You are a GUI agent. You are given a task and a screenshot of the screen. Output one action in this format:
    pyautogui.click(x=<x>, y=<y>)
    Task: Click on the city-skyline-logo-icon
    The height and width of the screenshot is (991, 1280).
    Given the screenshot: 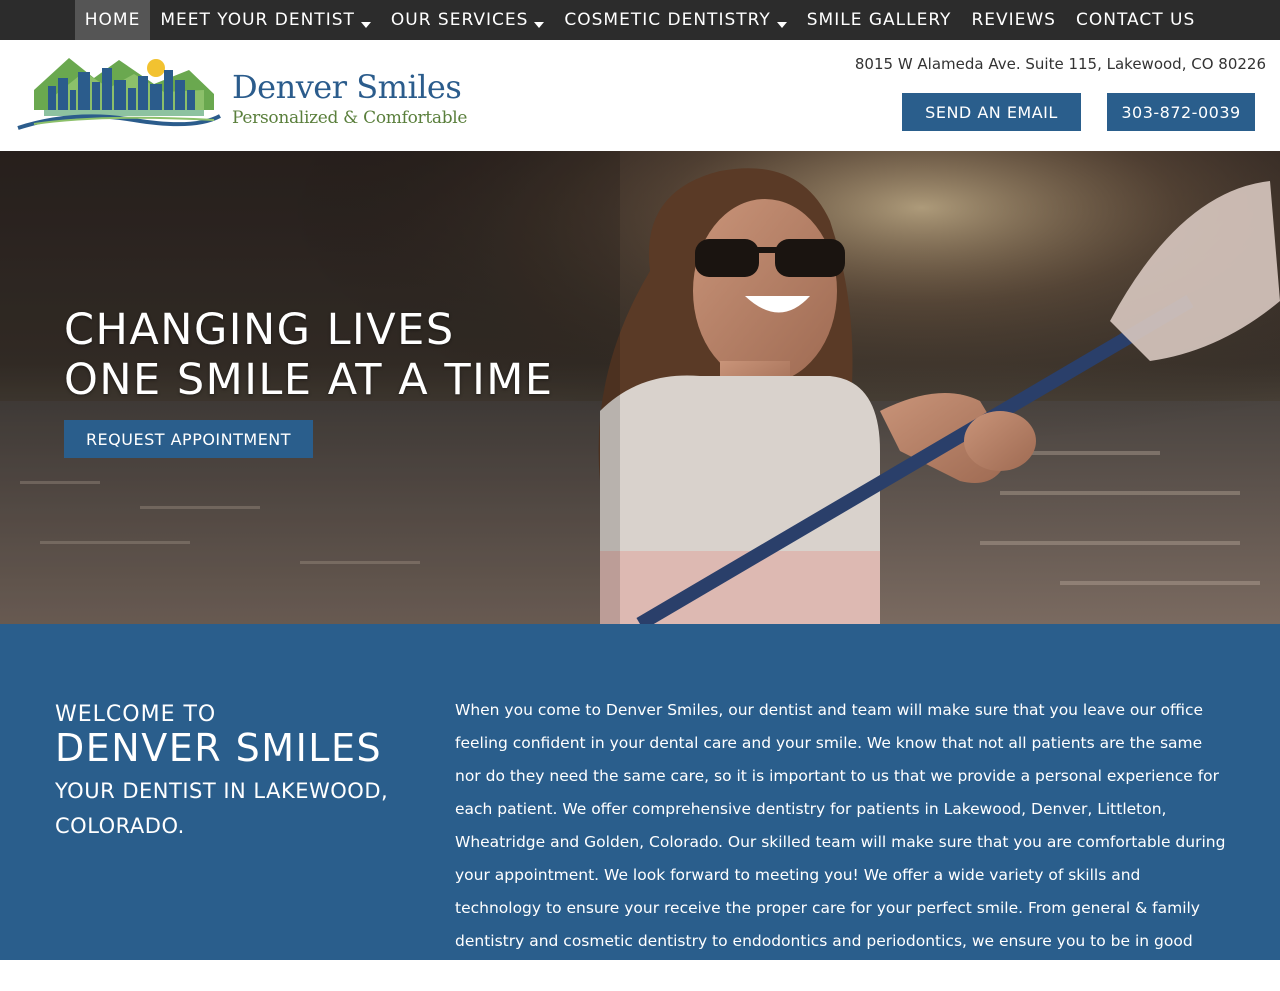 What is the action you would take?
    pyautogui.click(x=119, y=94)
    